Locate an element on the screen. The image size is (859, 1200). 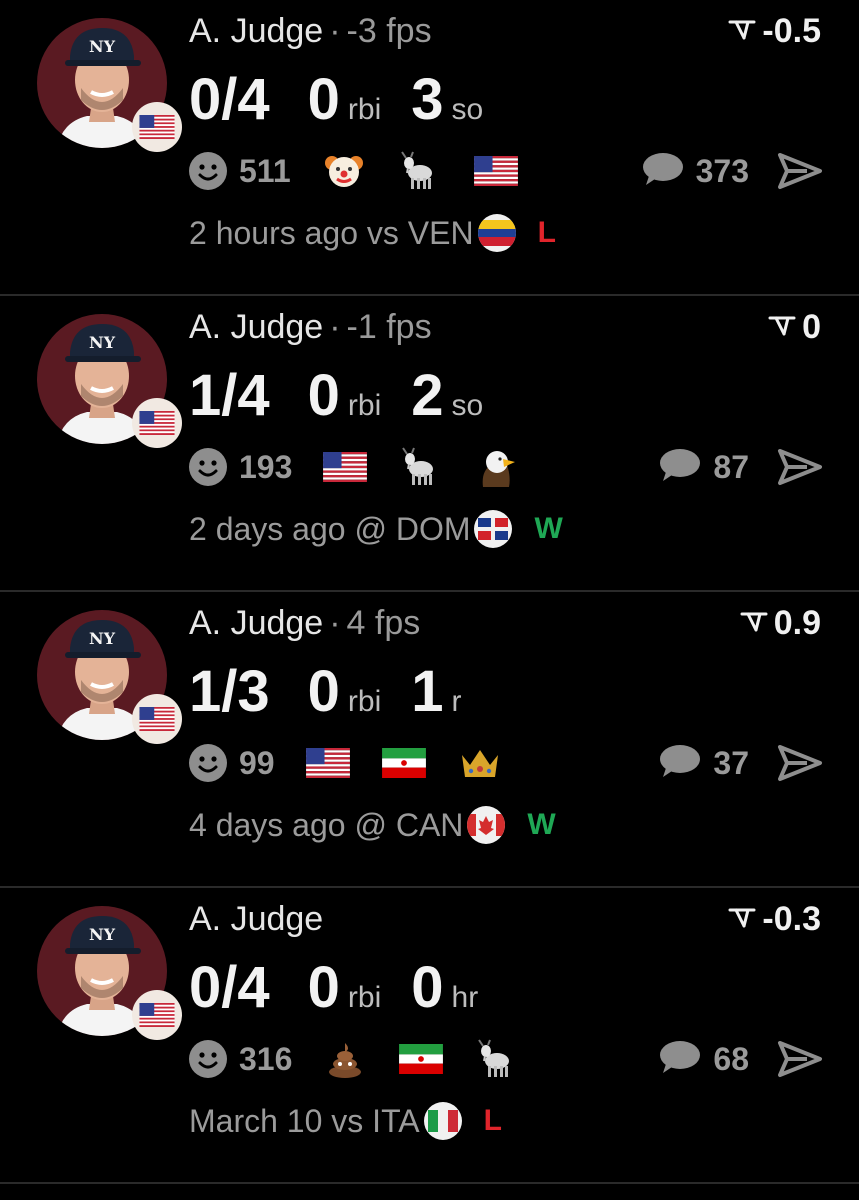
game-info: 4 days ago @ CAN W is located at coordinates (372, 825).